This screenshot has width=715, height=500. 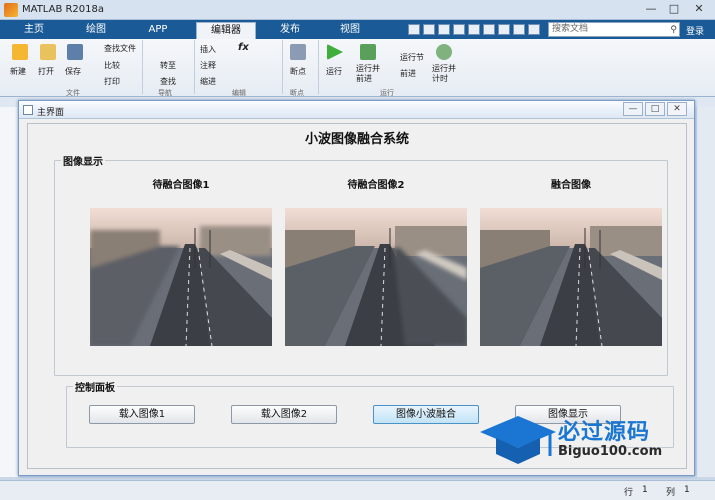 What do you see at coordinates (208, 81) in the screenshot?
I see `indent-button: 缩进` at bounding box center [208, 81].